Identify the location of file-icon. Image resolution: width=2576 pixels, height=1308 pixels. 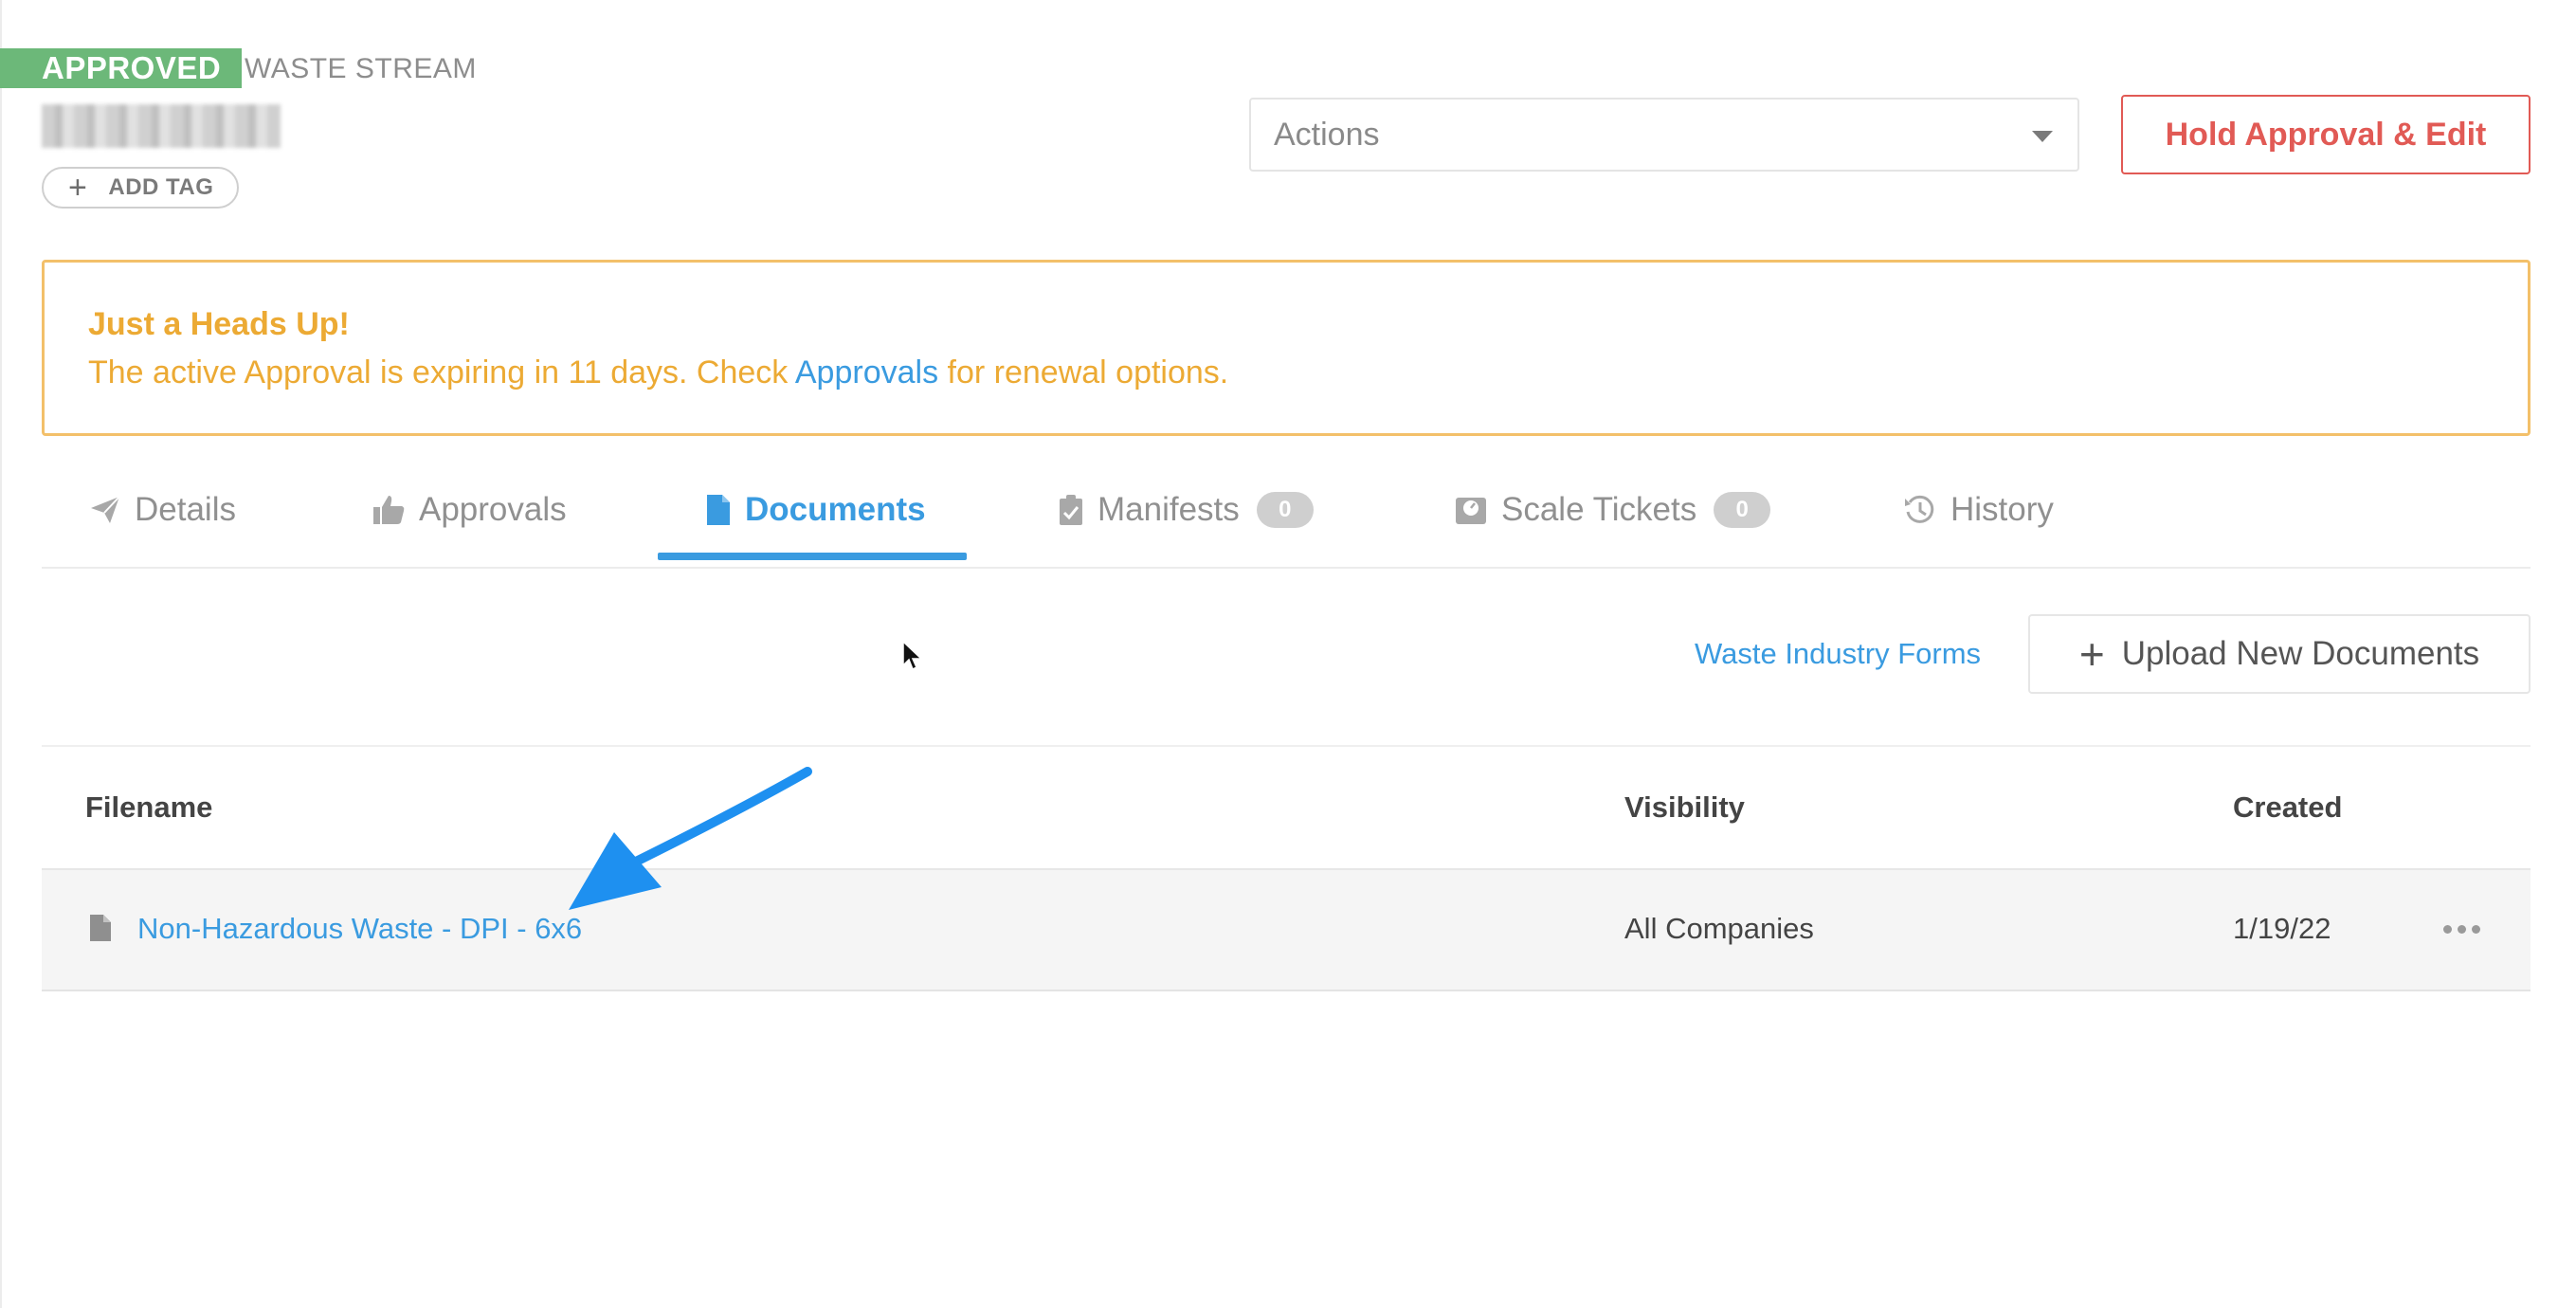
(100, 930).